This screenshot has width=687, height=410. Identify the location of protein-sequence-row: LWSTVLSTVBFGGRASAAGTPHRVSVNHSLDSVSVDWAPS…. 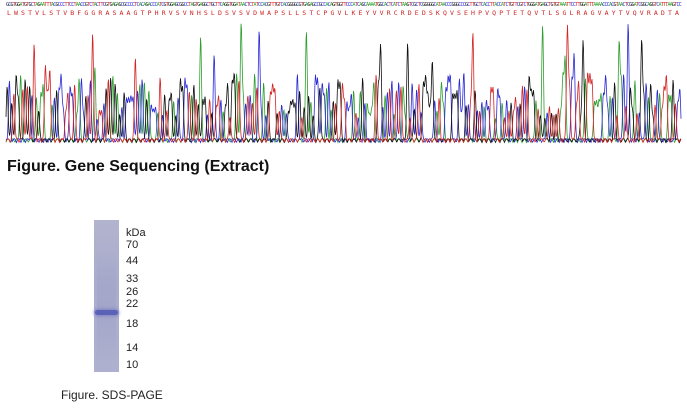
(343, 13).